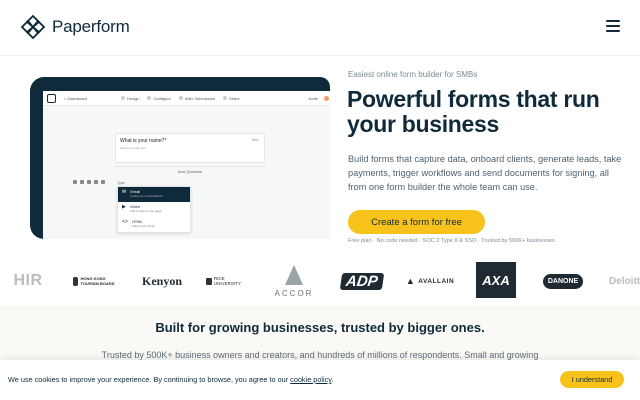 This screenshot has width=640, height=400. Describe the element at coordinates (95, 281) in the screenshot. I see `logo-hong-kong-tourism-board: HONG KONG TOURISM BOARD` at that location.